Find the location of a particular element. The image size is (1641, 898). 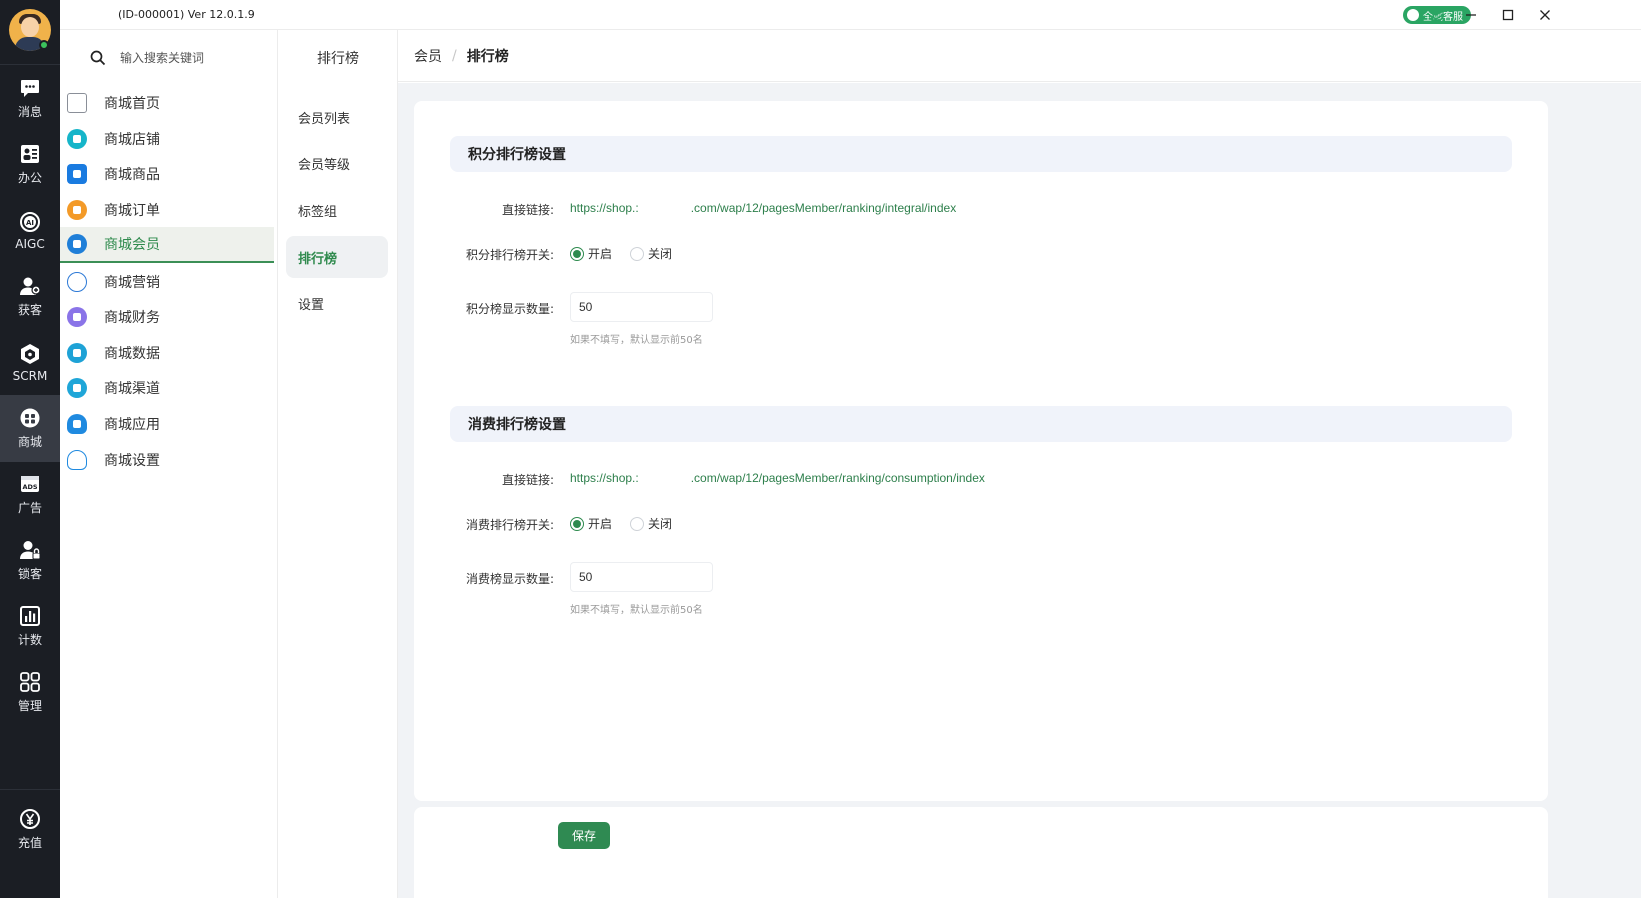

rail-label: 管理 is located at coordinates (29, 706).